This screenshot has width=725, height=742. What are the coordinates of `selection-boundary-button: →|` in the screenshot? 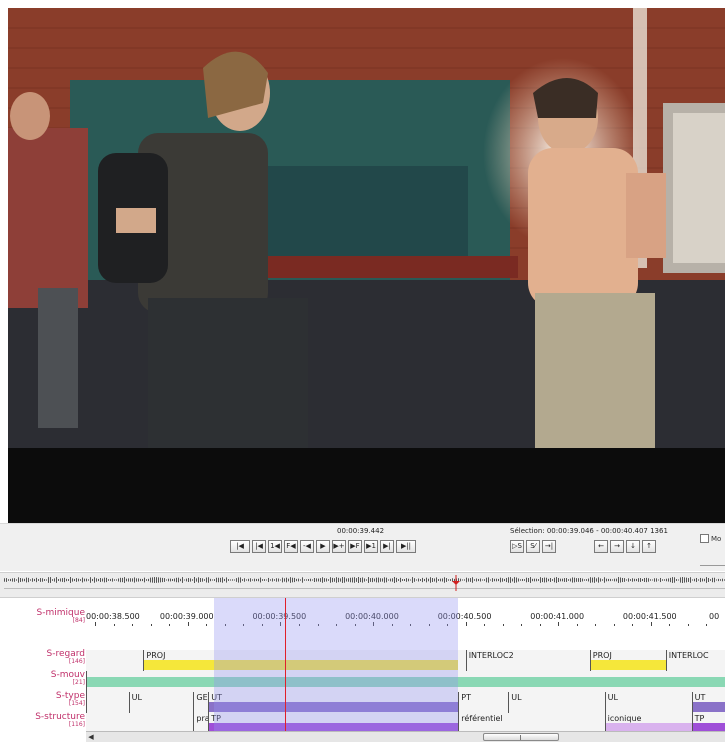 It's located at (549, 546).